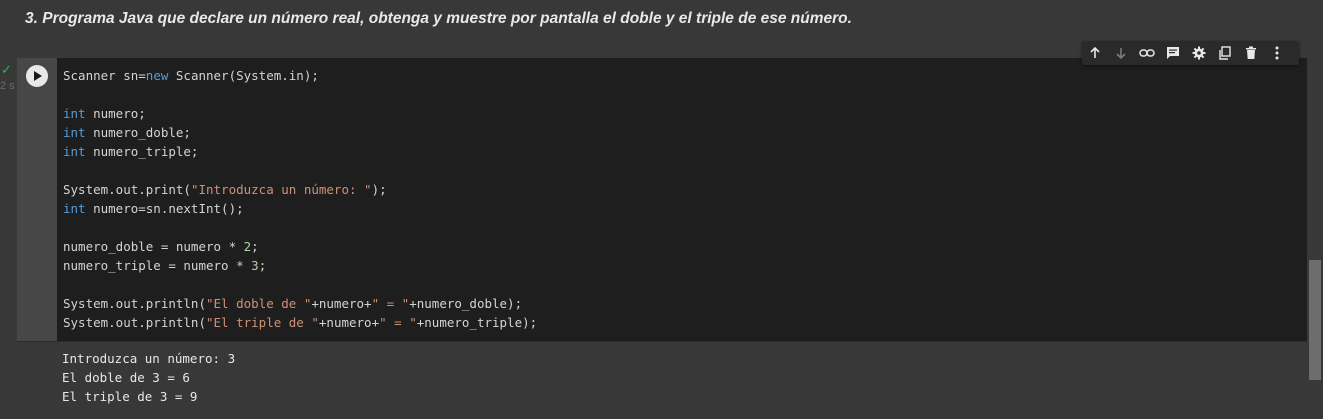 This screenshot has height=419, width=1323. Describe the element at coordinates (262, 322) in the screenshot. I see `code-string: "El triple de "` at that location.